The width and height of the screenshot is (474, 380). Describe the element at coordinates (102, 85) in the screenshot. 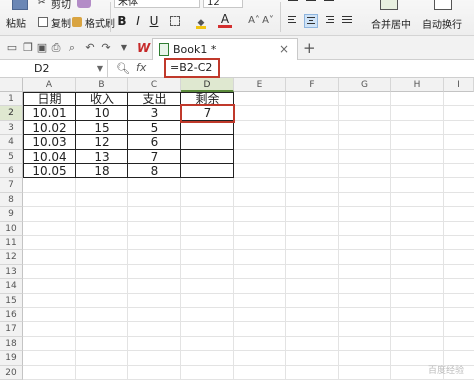

I see `column-header-b: B` at that location.